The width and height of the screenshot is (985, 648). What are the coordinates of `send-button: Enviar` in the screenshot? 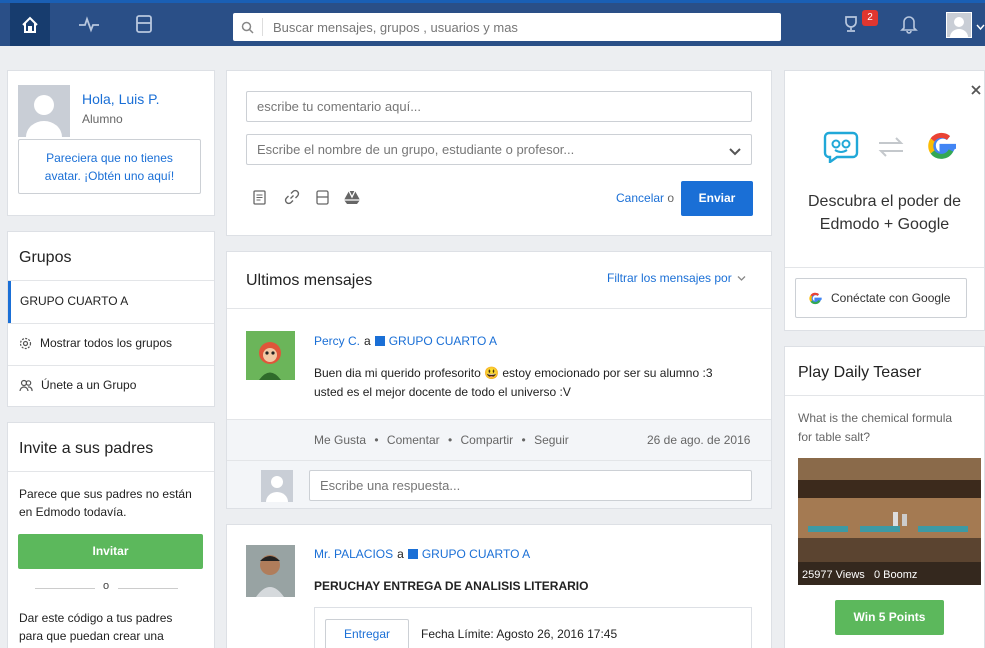 It's located at (717, 198).